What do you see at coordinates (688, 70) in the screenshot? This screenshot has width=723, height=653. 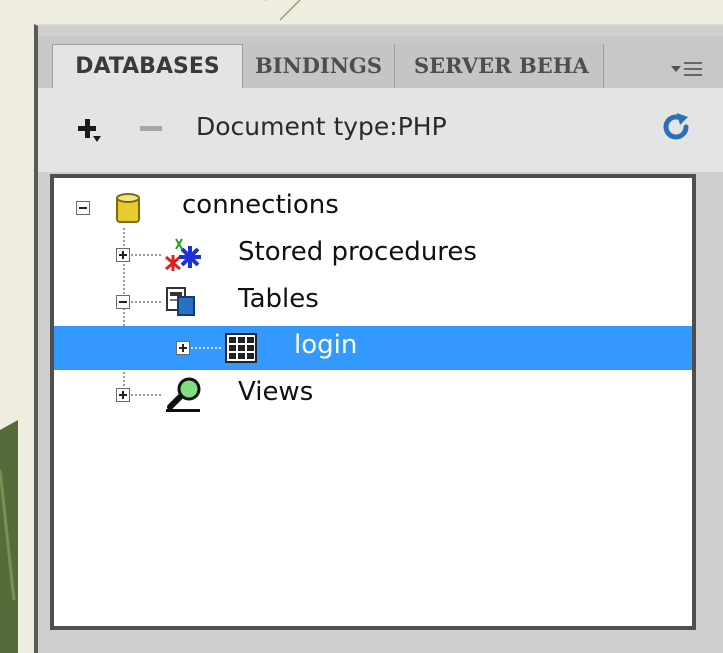 I see `panel-options-menu-icon` at bounding box center [688, 70].